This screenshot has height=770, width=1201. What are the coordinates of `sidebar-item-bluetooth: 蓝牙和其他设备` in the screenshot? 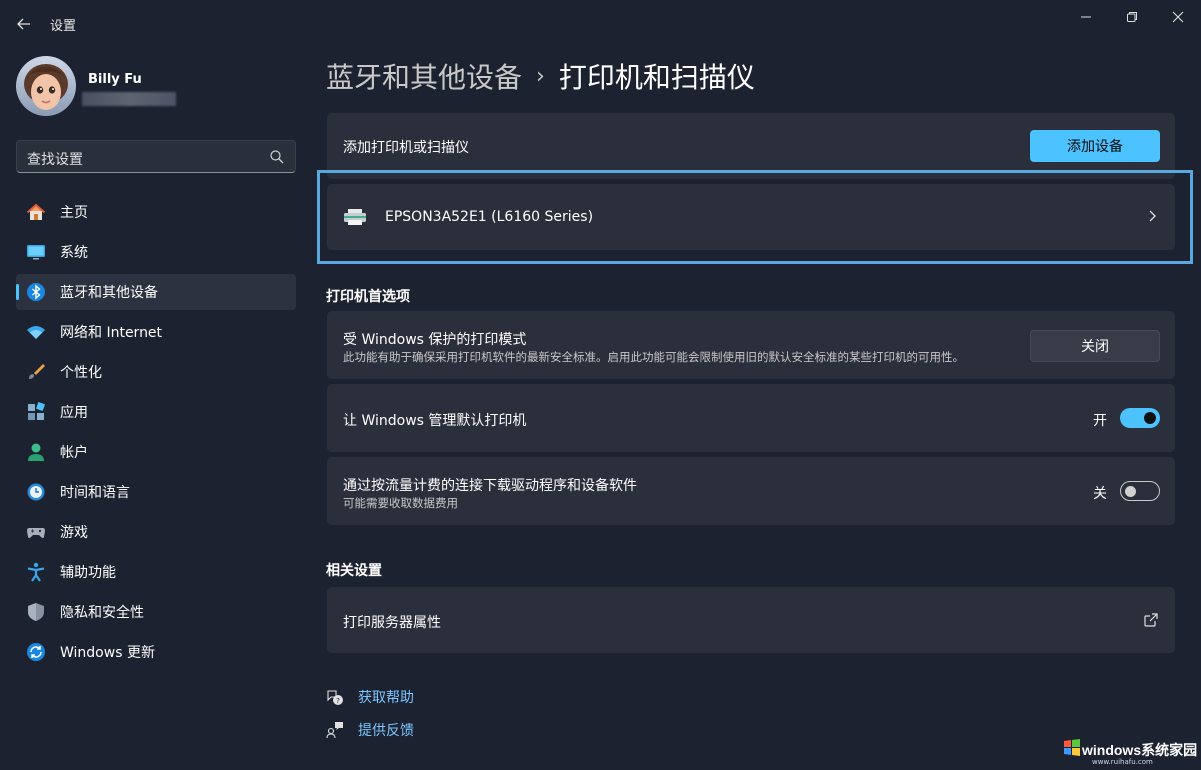 It's located at (156, 292).